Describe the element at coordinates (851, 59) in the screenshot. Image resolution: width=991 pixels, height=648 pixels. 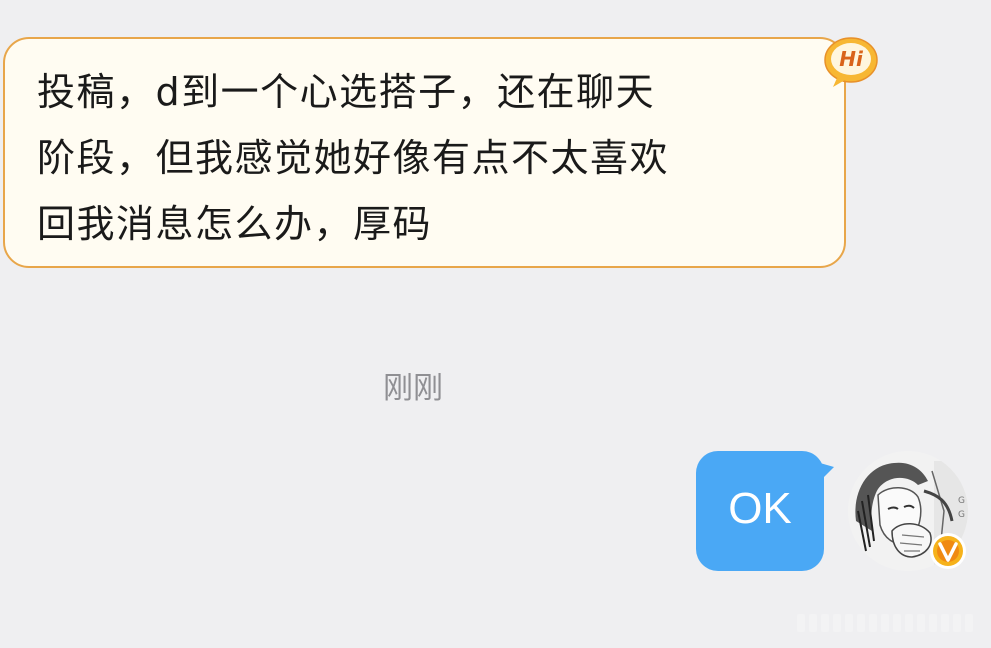
I see `hi-badge-label: Hi` at that location.